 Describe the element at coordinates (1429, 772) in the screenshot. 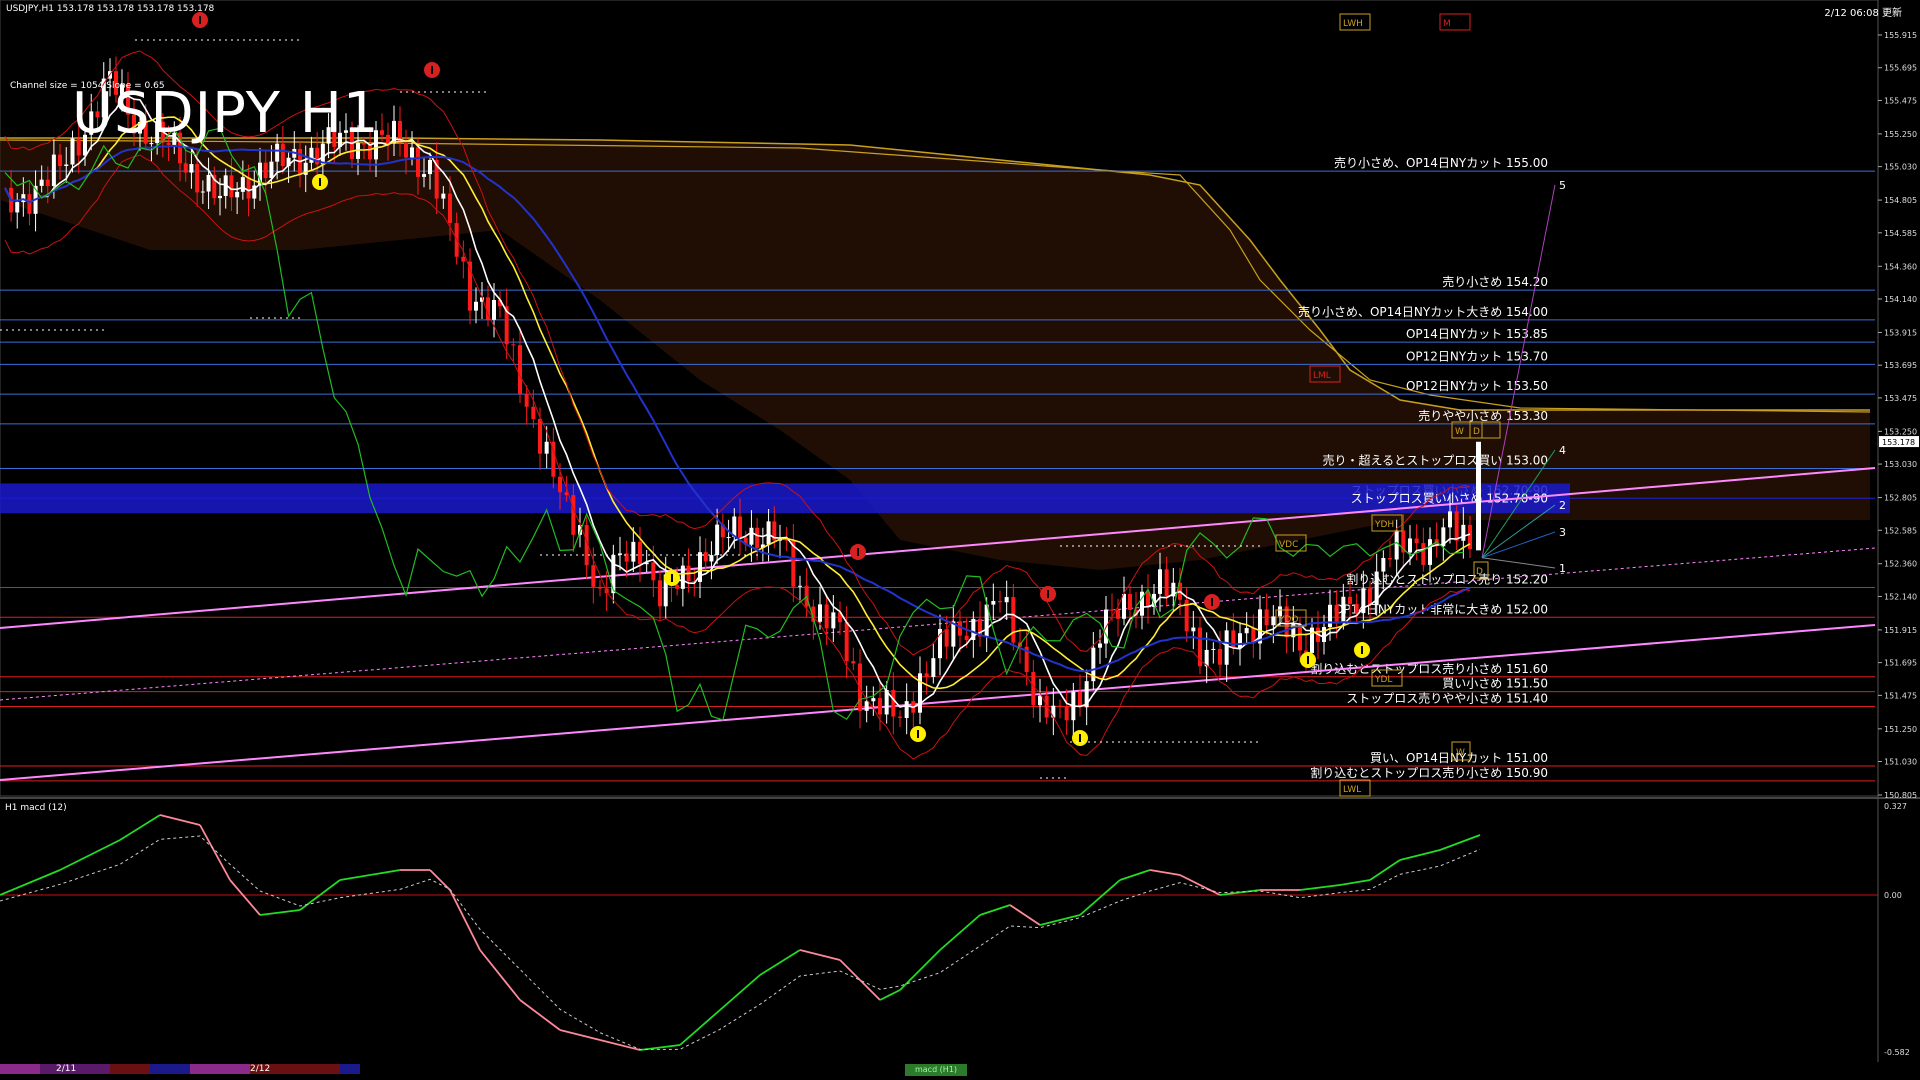

I see `level-label: 割り込むとストップロス売り小さめ 150.90` at that location.